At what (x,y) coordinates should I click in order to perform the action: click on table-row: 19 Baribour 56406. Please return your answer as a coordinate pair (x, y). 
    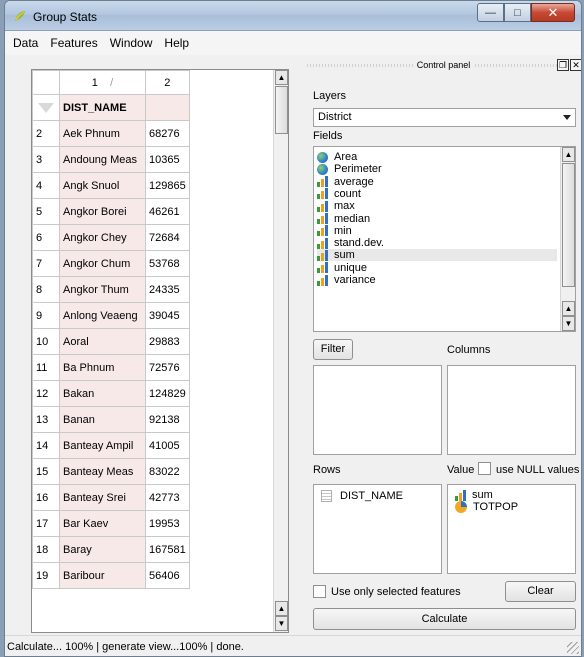
    Looking at the image, I should click on (111, 575).